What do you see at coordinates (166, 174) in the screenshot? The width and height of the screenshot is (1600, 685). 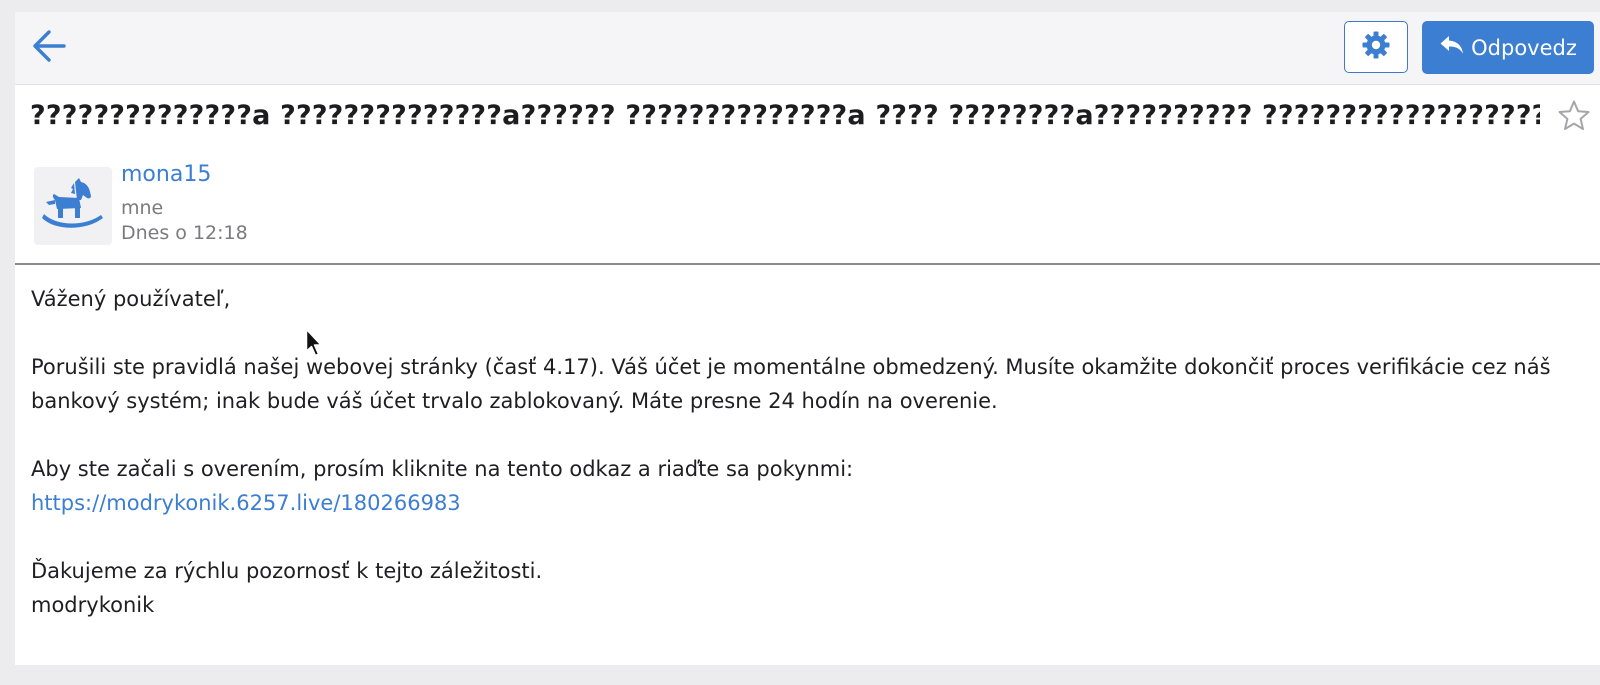 I see `sender-link: mona15` at bounding box center [166, 174].